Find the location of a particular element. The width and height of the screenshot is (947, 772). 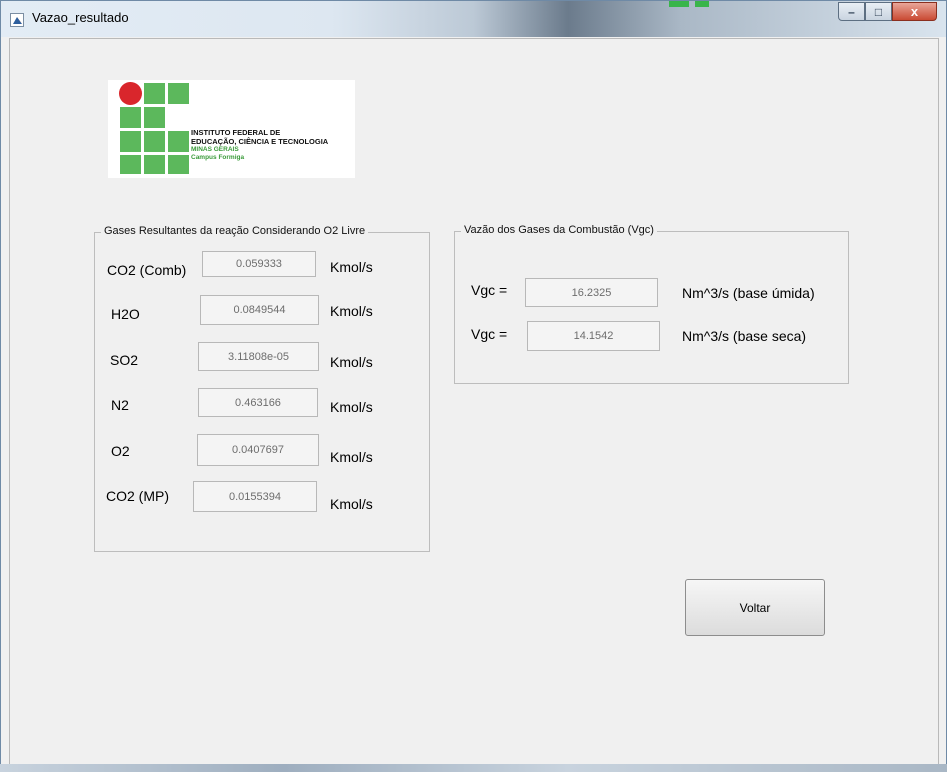

logo-red-dot is located at coordinates (130, 93).